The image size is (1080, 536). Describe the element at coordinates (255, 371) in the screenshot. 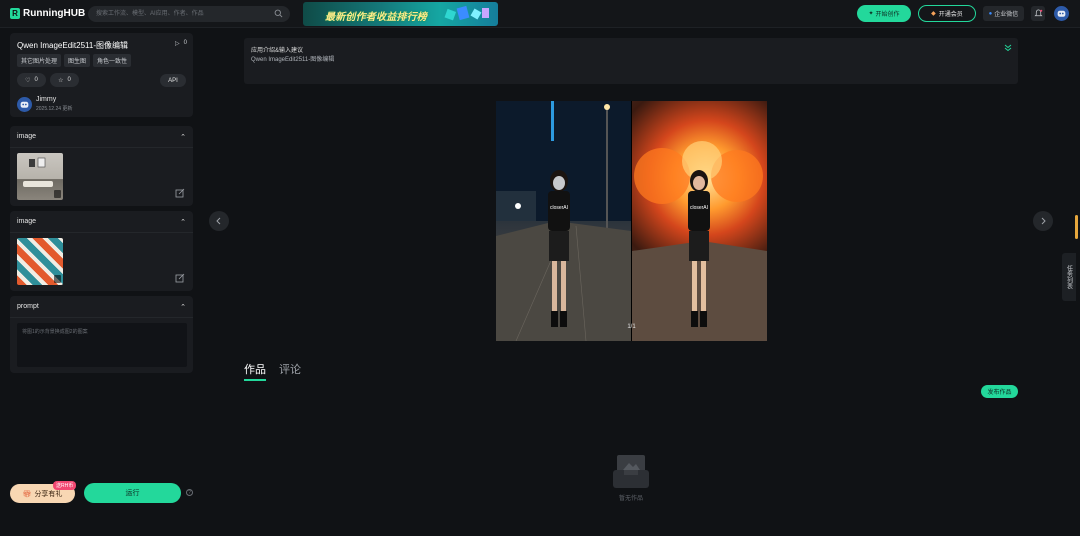

I see `tab-works: 作品` at that location.